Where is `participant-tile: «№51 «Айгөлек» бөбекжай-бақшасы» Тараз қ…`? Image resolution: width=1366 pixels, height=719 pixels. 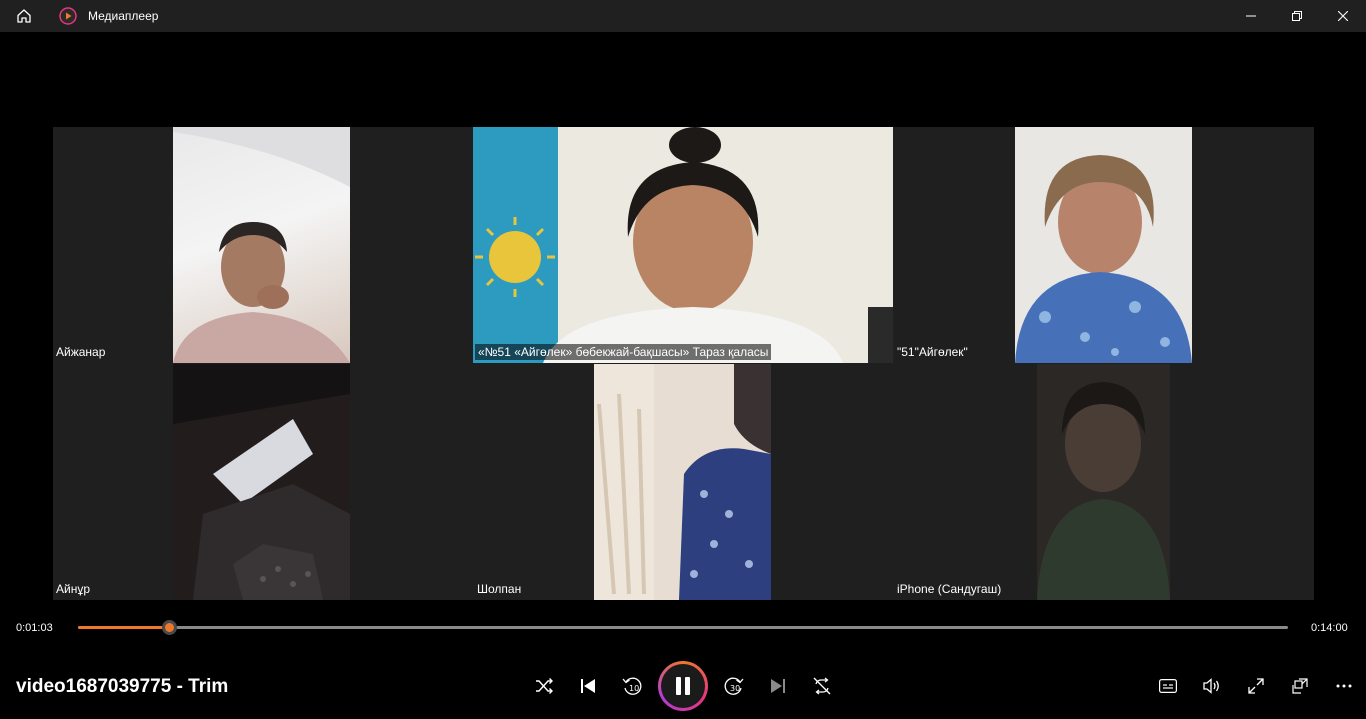 participant-tile: «№51 «Айгөлек» бөбекжай-бақшасы» Тараз қ… is located at coordinates (683, 245).